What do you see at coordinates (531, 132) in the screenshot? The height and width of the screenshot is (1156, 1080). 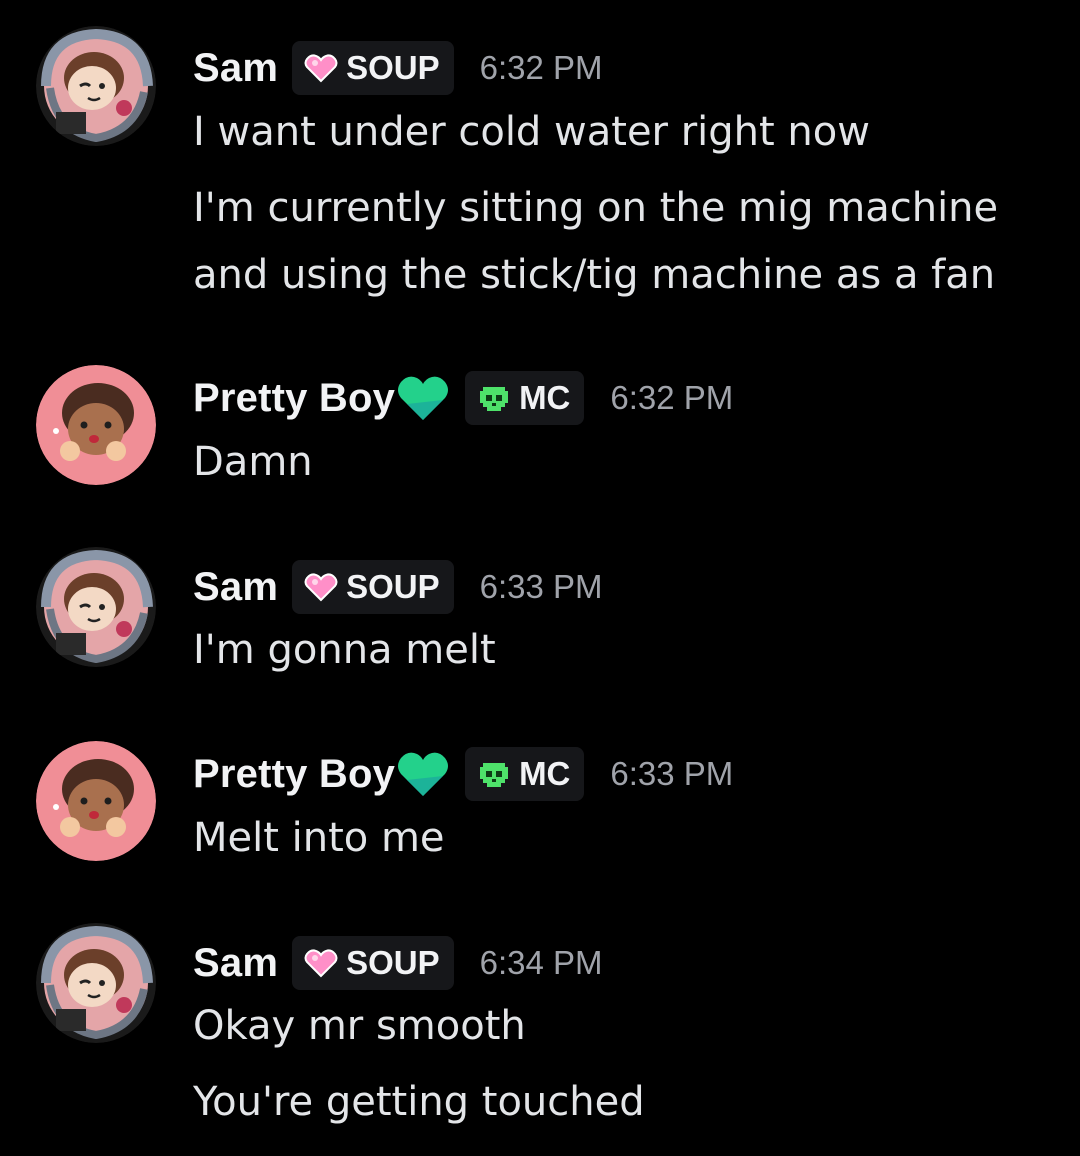 I see `message-text: I want under cold water right now` at bounding box center [531, 132].